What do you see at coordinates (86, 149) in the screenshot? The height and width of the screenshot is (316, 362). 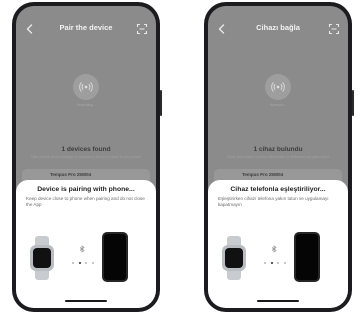 I see `devices-found-title: 1 devices found` at bounding box center [86, 149].